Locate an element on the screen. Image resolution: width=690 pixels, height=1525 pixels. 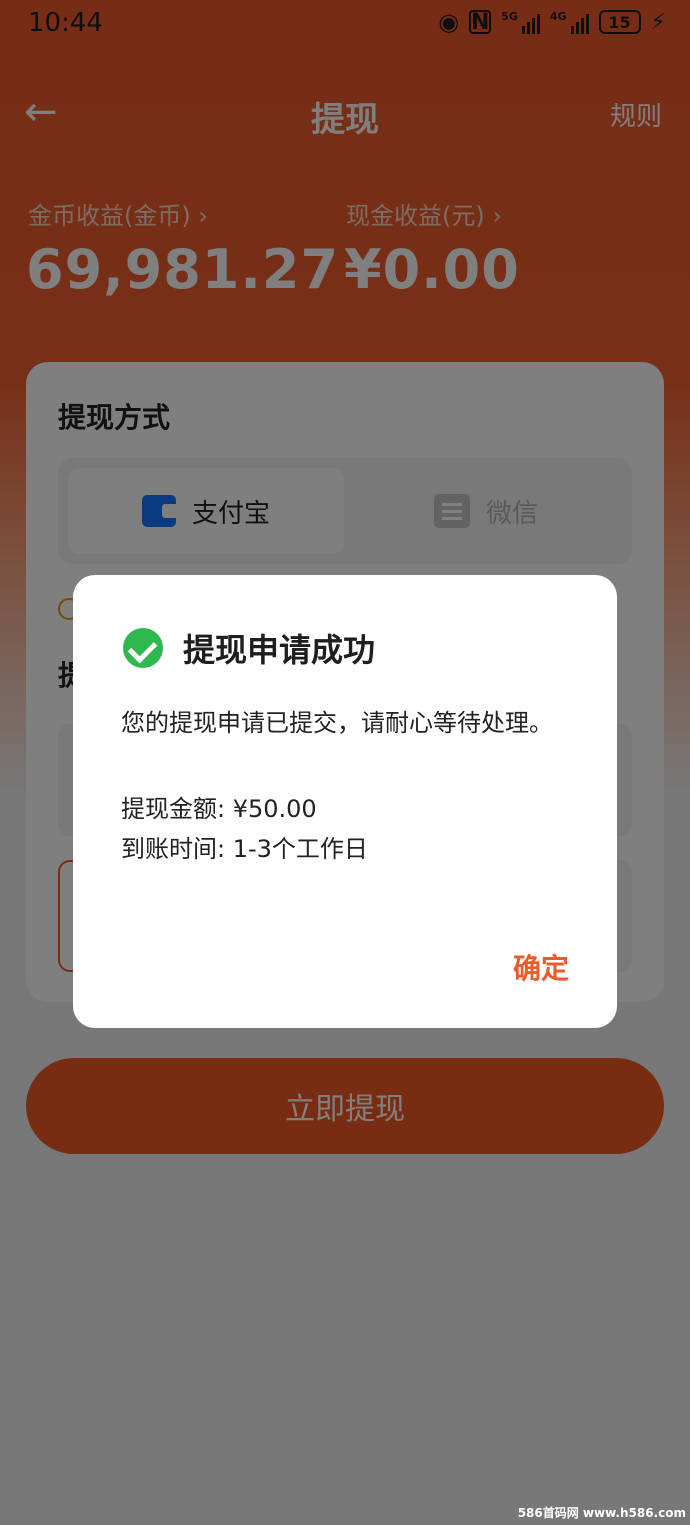
dialog-header: 提现申请成功 is located at coordinates (249, 648).